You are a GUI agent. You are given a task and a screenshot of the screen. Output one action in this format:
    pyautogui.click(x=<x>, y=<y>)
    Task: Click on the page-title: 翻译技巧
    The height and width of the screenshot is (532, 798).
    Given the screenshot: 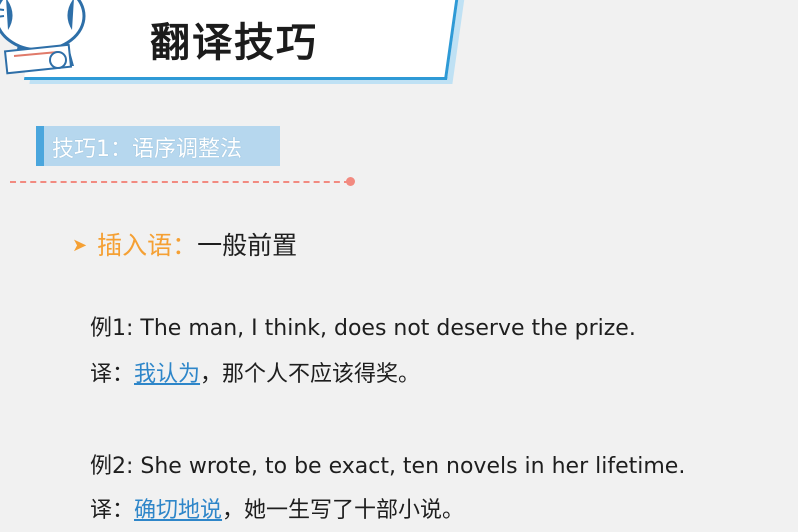 What is the action you would take?
    pyautogui.click(x=234, y=43)
    